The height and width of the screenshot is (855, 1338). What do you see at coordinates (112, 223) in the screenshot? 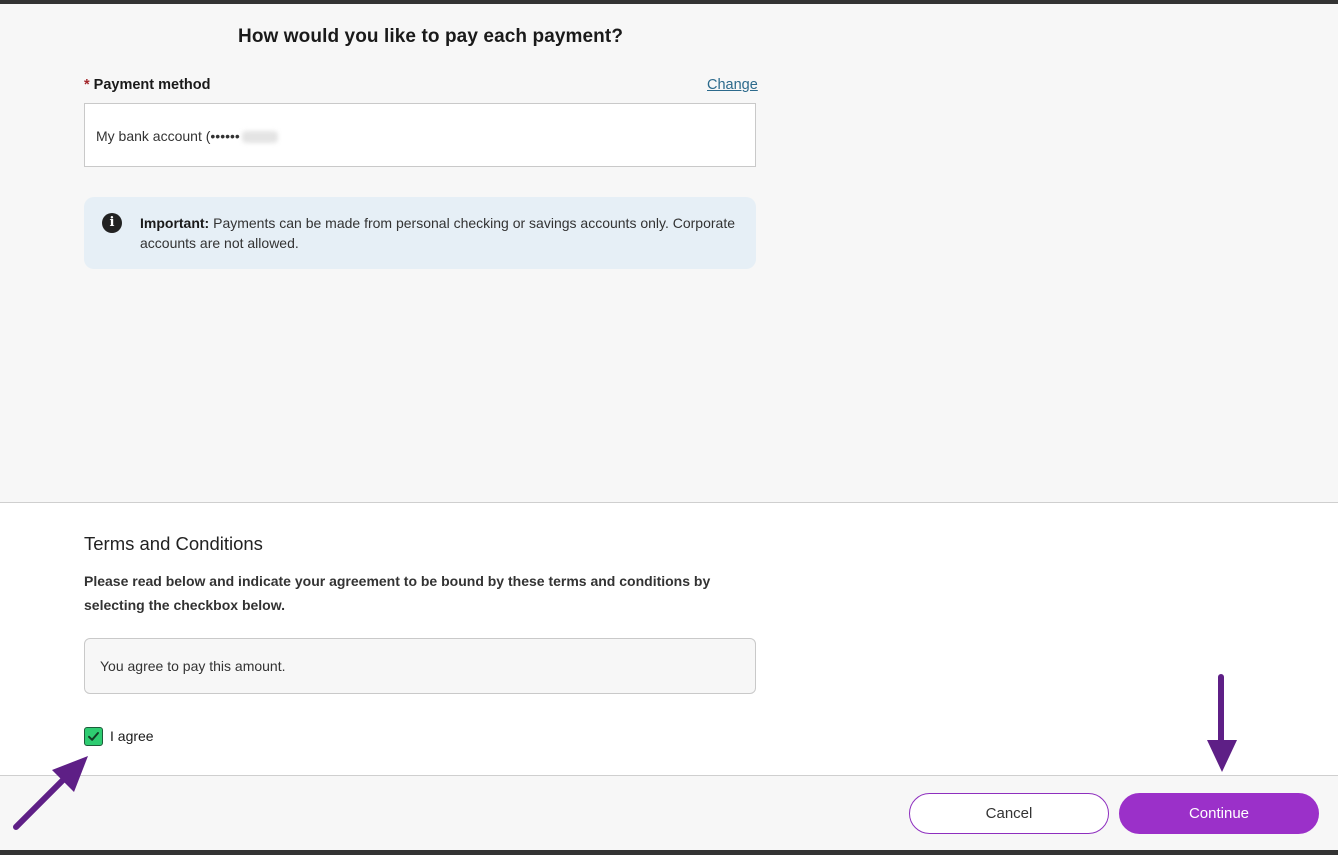
I see `info-icon: i` at bounding box center [112, 223].